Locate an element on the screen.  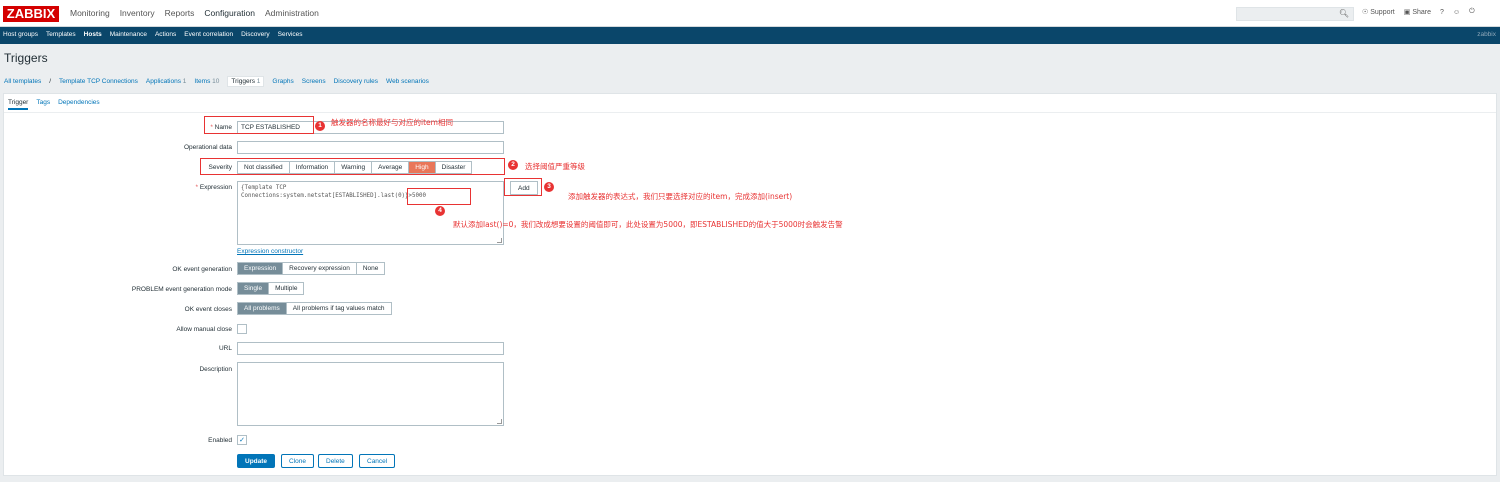
clone-button: Clone is located at coordinates (297, 461).